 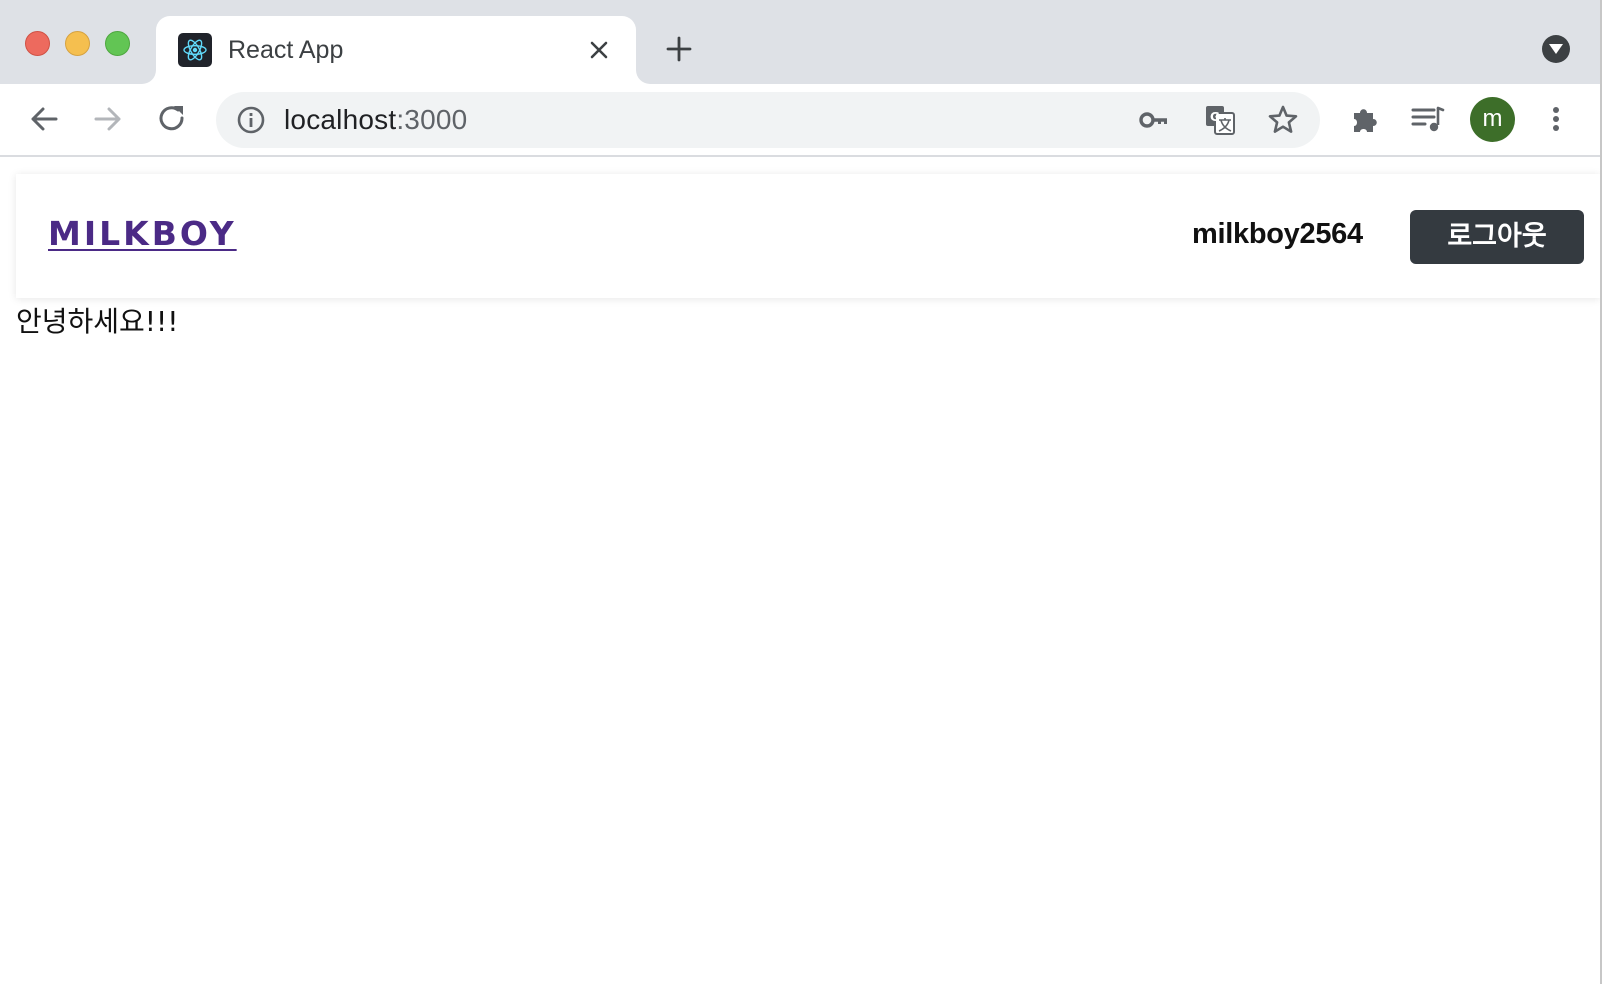 I want to click on profile-avatar: m, so click(x=1492, y=119).